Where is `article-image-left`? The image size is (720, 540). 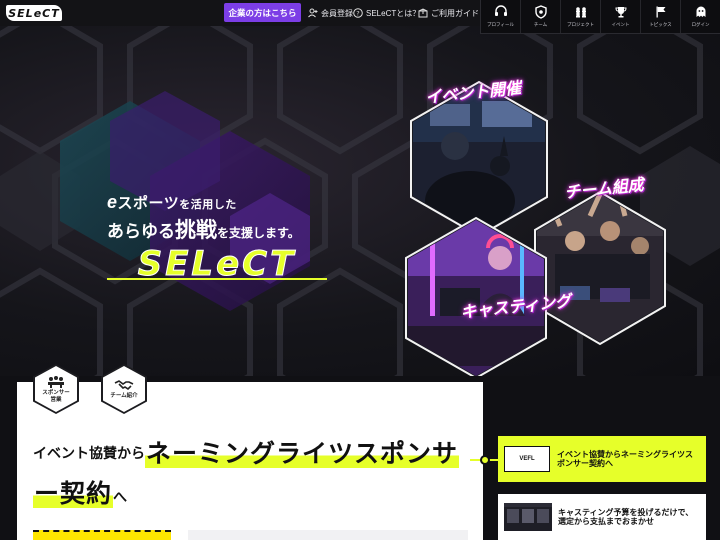 article-image-left is located at coordinates (102, 535).